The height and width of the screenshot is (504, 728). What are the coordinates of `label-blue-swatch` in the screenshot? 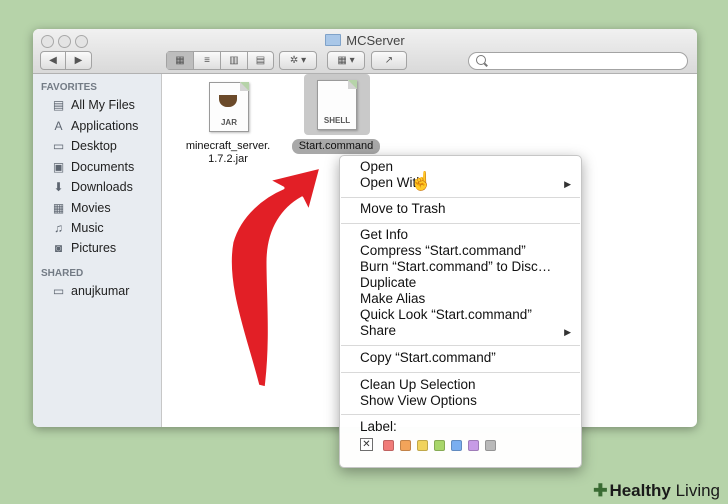 It's located at (456, 445).